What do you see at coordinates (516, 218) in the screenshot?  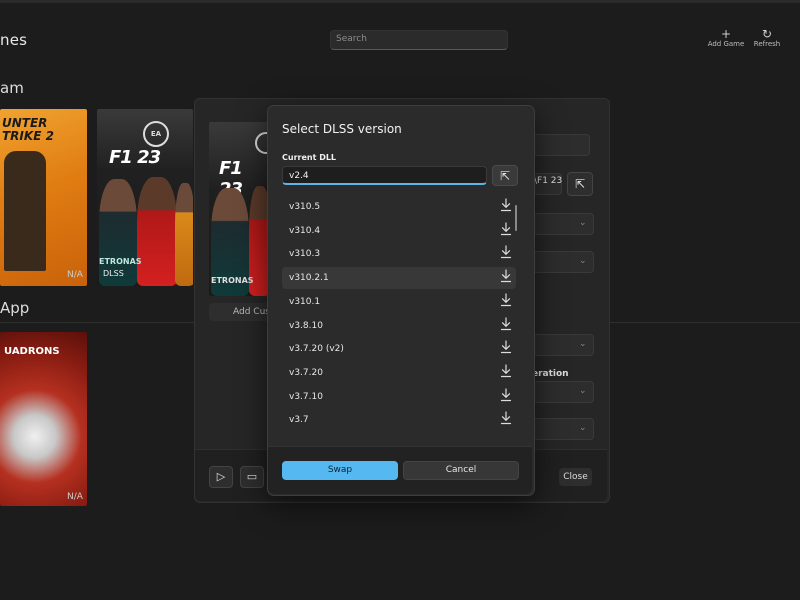 I see `list-scrollbar` at bounding box center [516, 218].